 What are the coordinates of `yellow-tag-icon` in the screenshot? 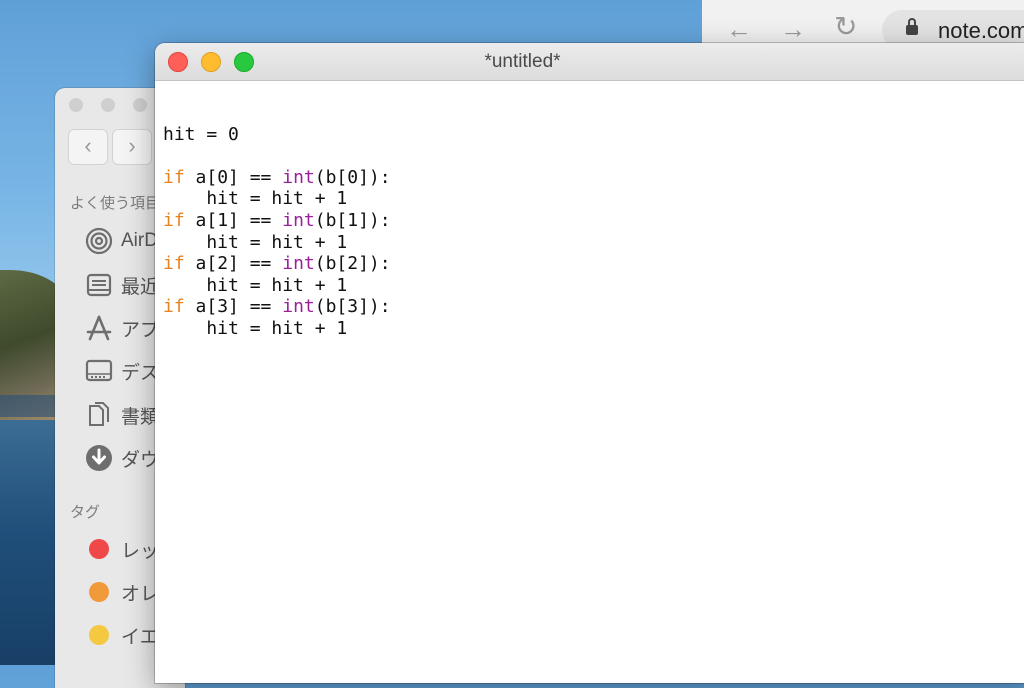 It's located at (99, 635).